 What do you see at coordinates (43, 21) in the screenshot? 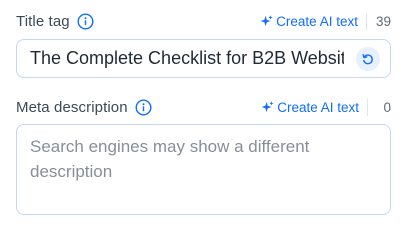
I see `title-tag-label: Title tag` at bounding box center [43, 21].